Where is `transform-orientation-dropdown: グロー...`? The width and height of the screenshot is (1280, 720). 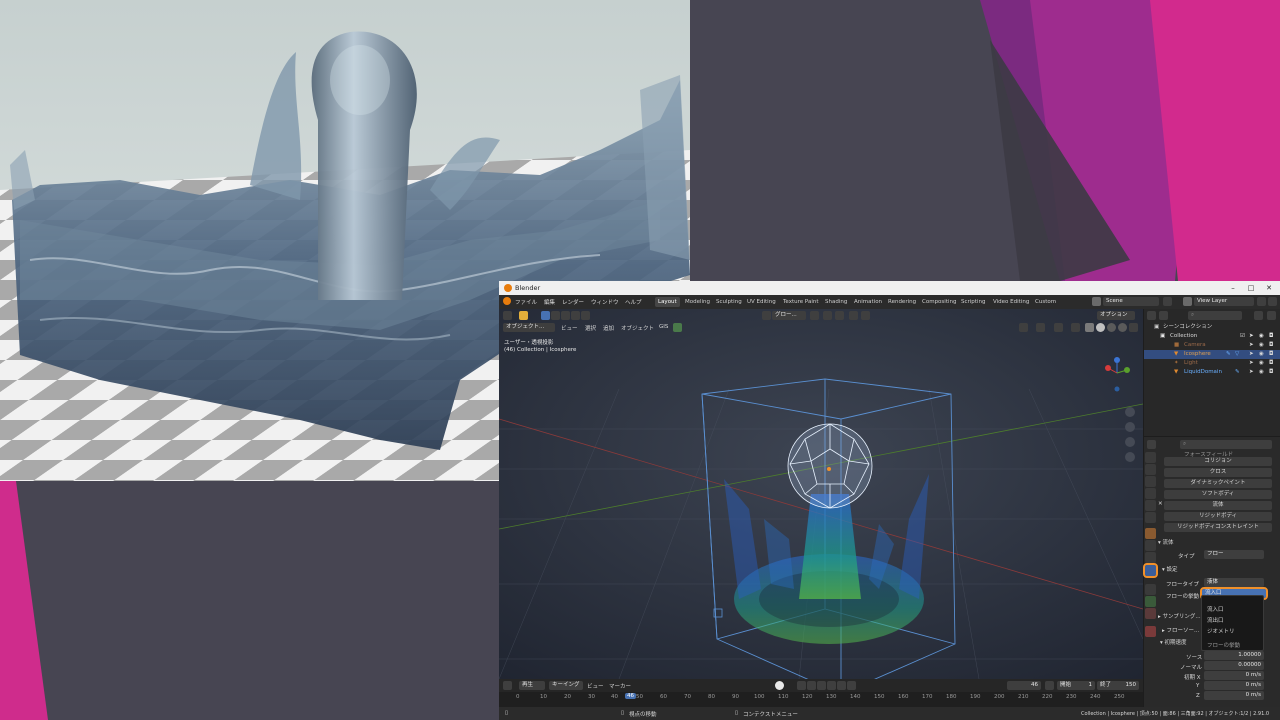 transform-orientation-dropdown: グロー... is located at coordinates (789, 315).